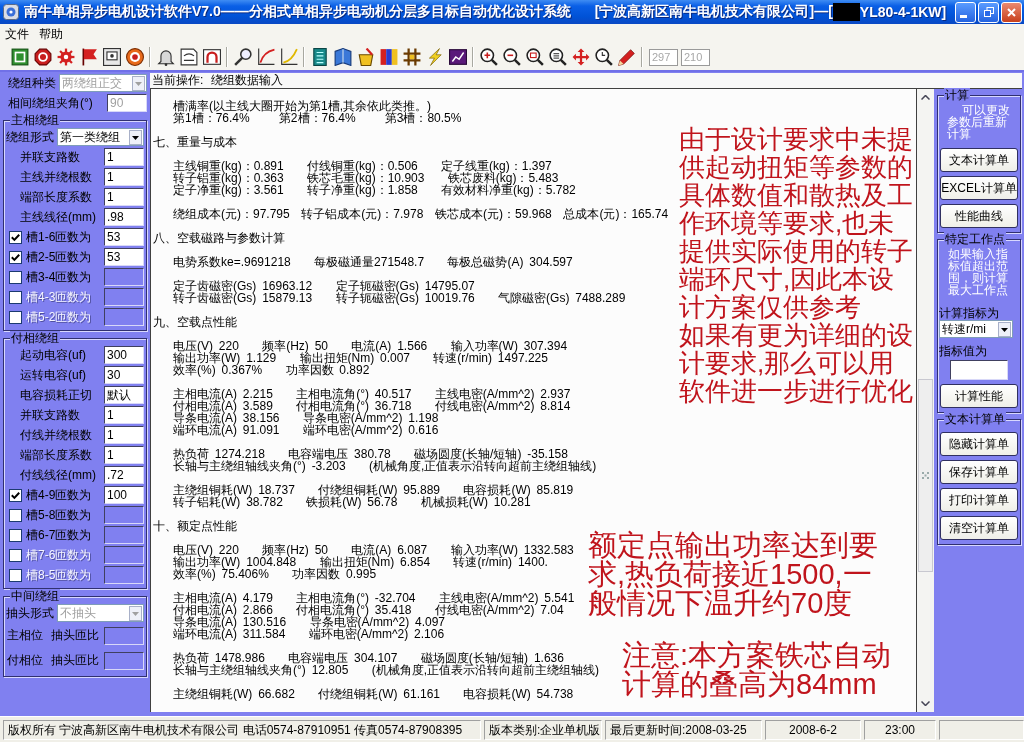 This screenshot has width=1024, height=742. Describe the element at coordinates (75, 660) in the screenshot. I see `field-label: 抽头匝比` at that location.